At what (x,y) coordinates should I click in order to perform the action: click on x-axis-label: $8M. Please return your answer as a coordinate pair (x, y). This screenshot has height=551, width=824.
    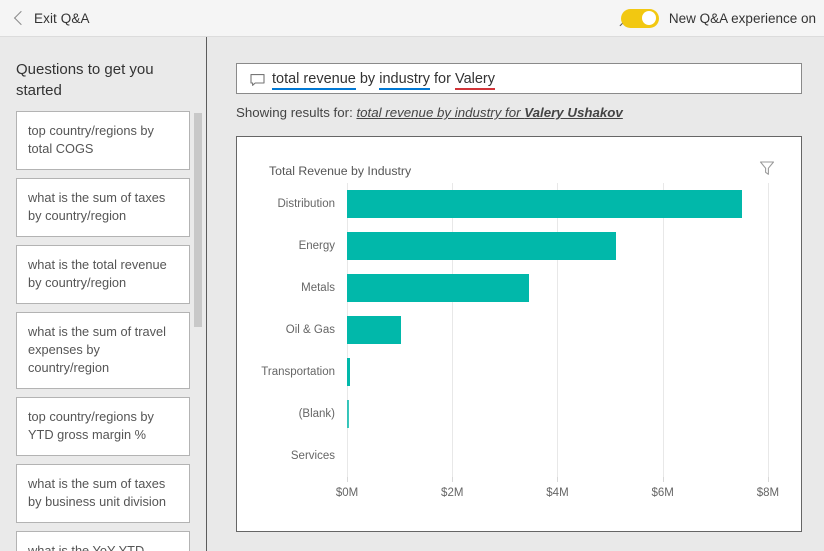
    Looking at the image, I should click on (768, 493).